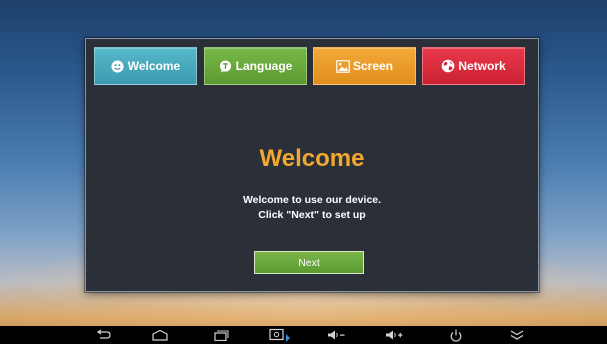 The height and width of the screenshot is (344, 607). I want to click on welcome-message-line2: Click "Next" to set up, so click(312, 215).